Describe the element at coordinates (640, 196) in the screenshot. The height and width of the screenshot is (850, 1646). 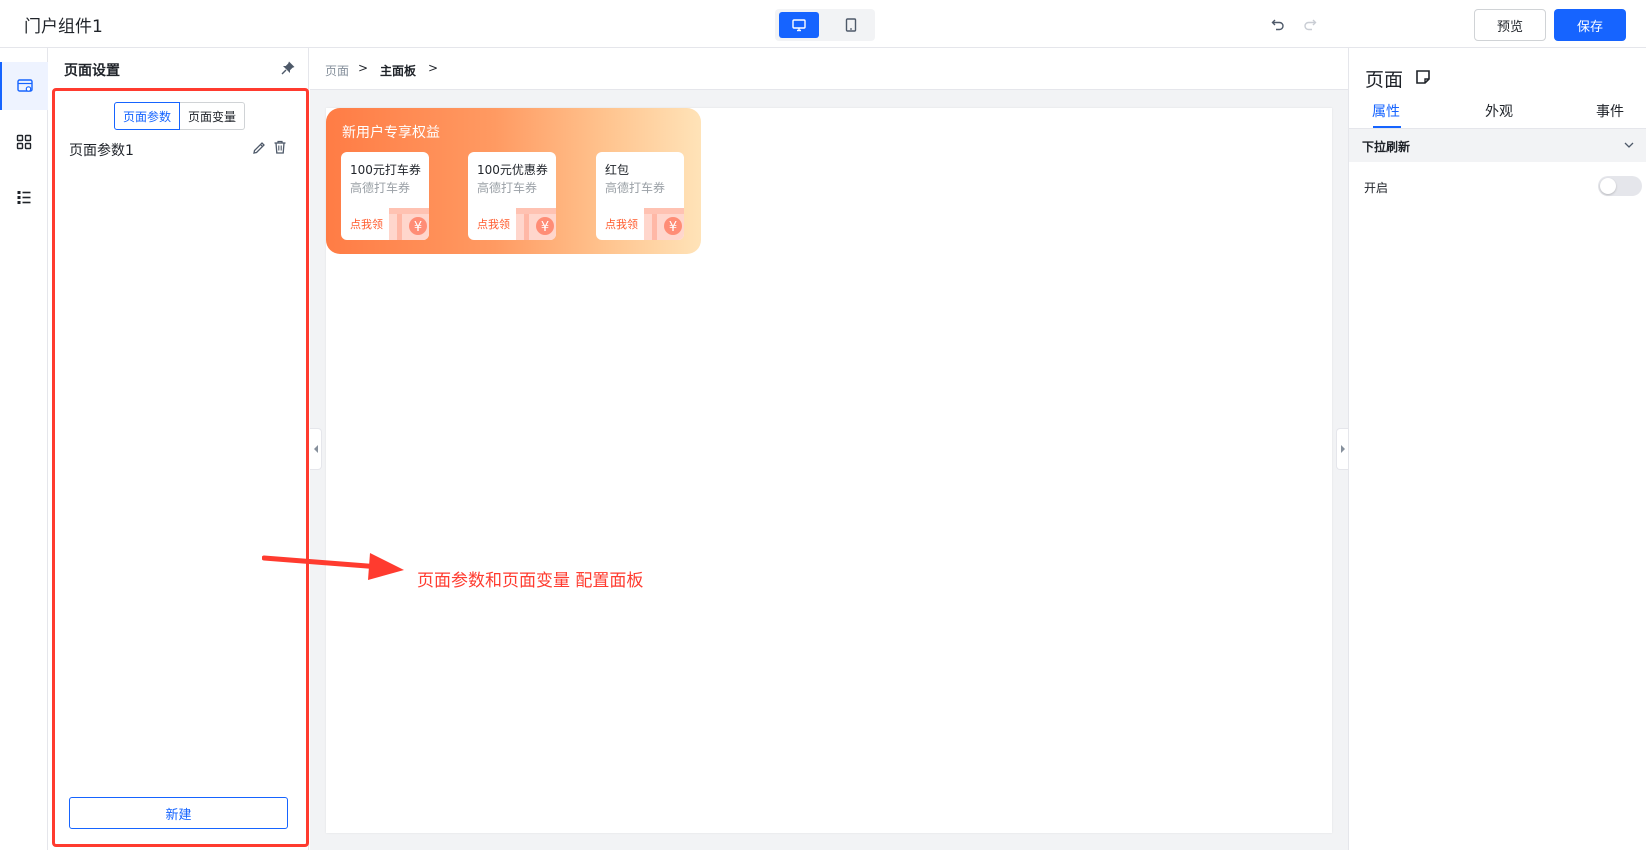
I see `coupon-card: 红包 高德打车券 点我领 ¥` at that location.